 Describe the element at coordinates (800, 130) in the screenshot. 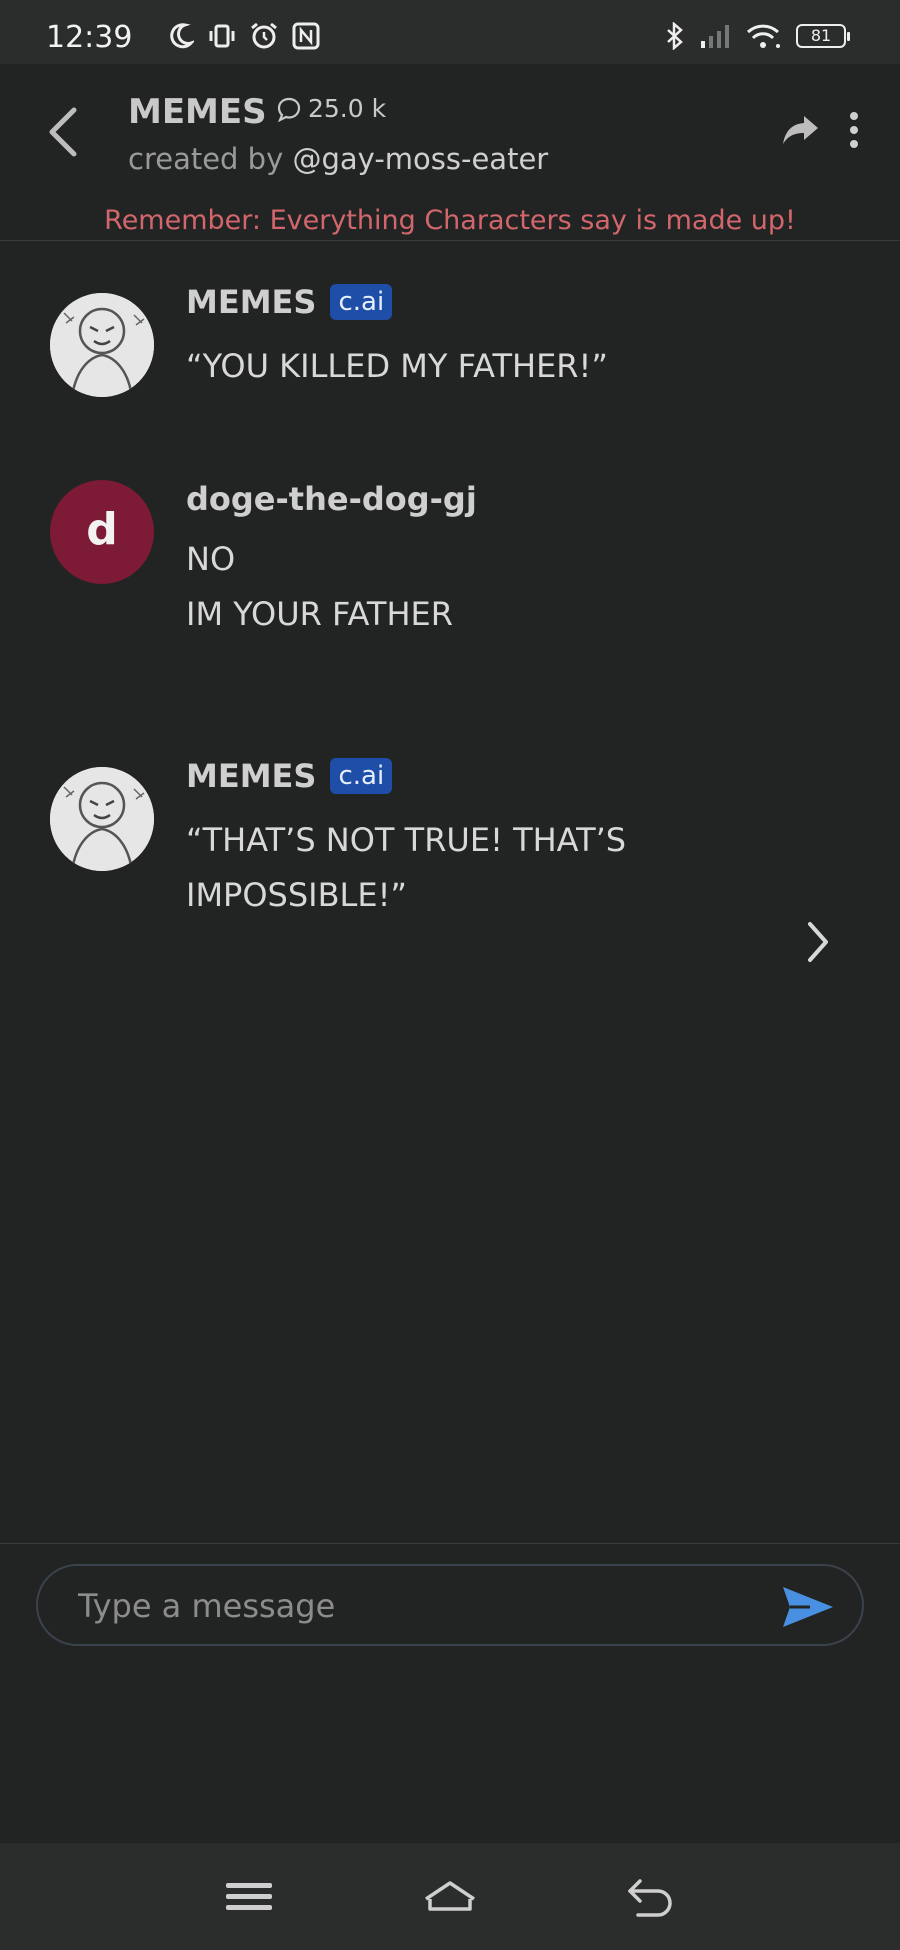

I see `share-icon` at that location.